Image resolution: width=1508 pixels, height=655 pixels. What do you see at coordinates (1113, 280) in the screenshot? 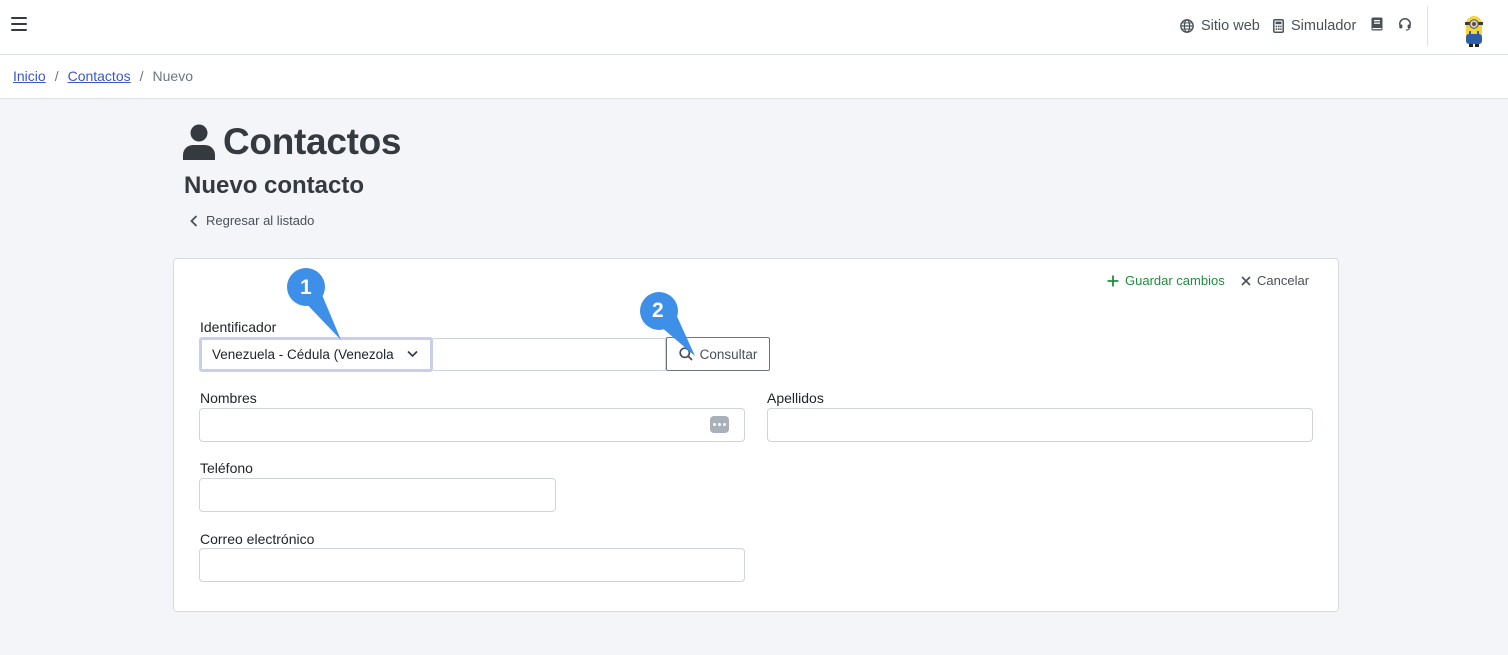
I see `plus-icon` at bounding box center [1113, 280].